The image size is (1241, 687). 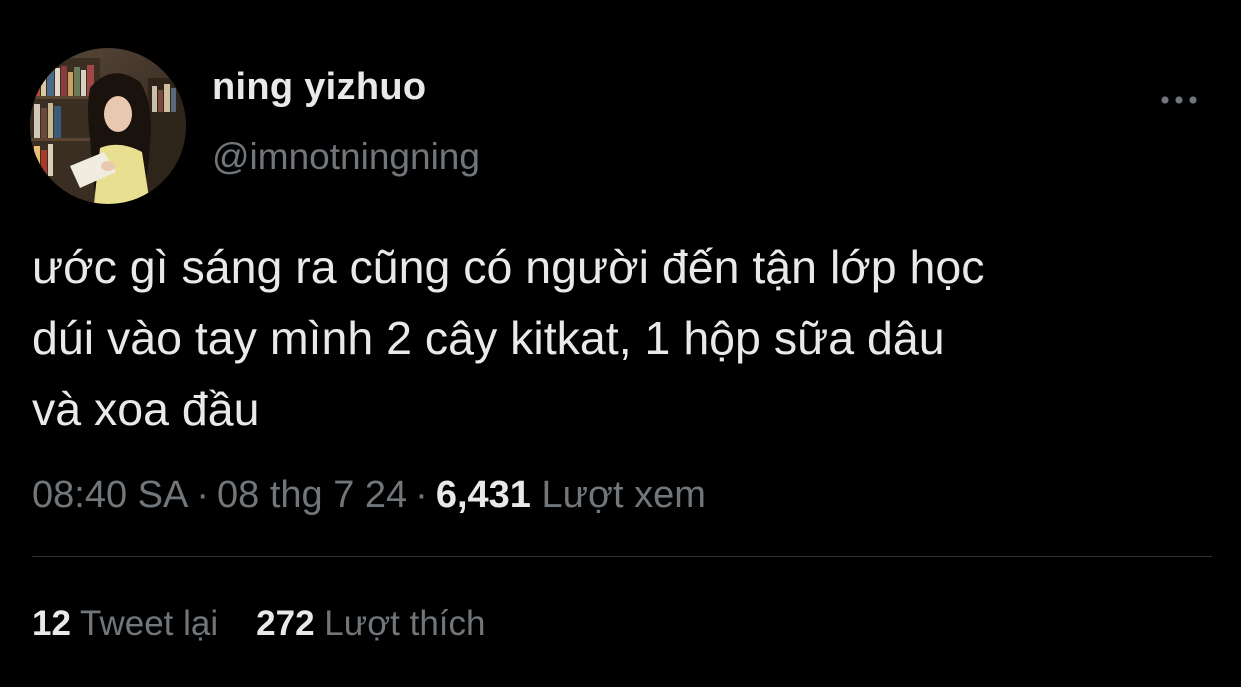 I want to click on avatar-photo, so click(x=108, y=126).